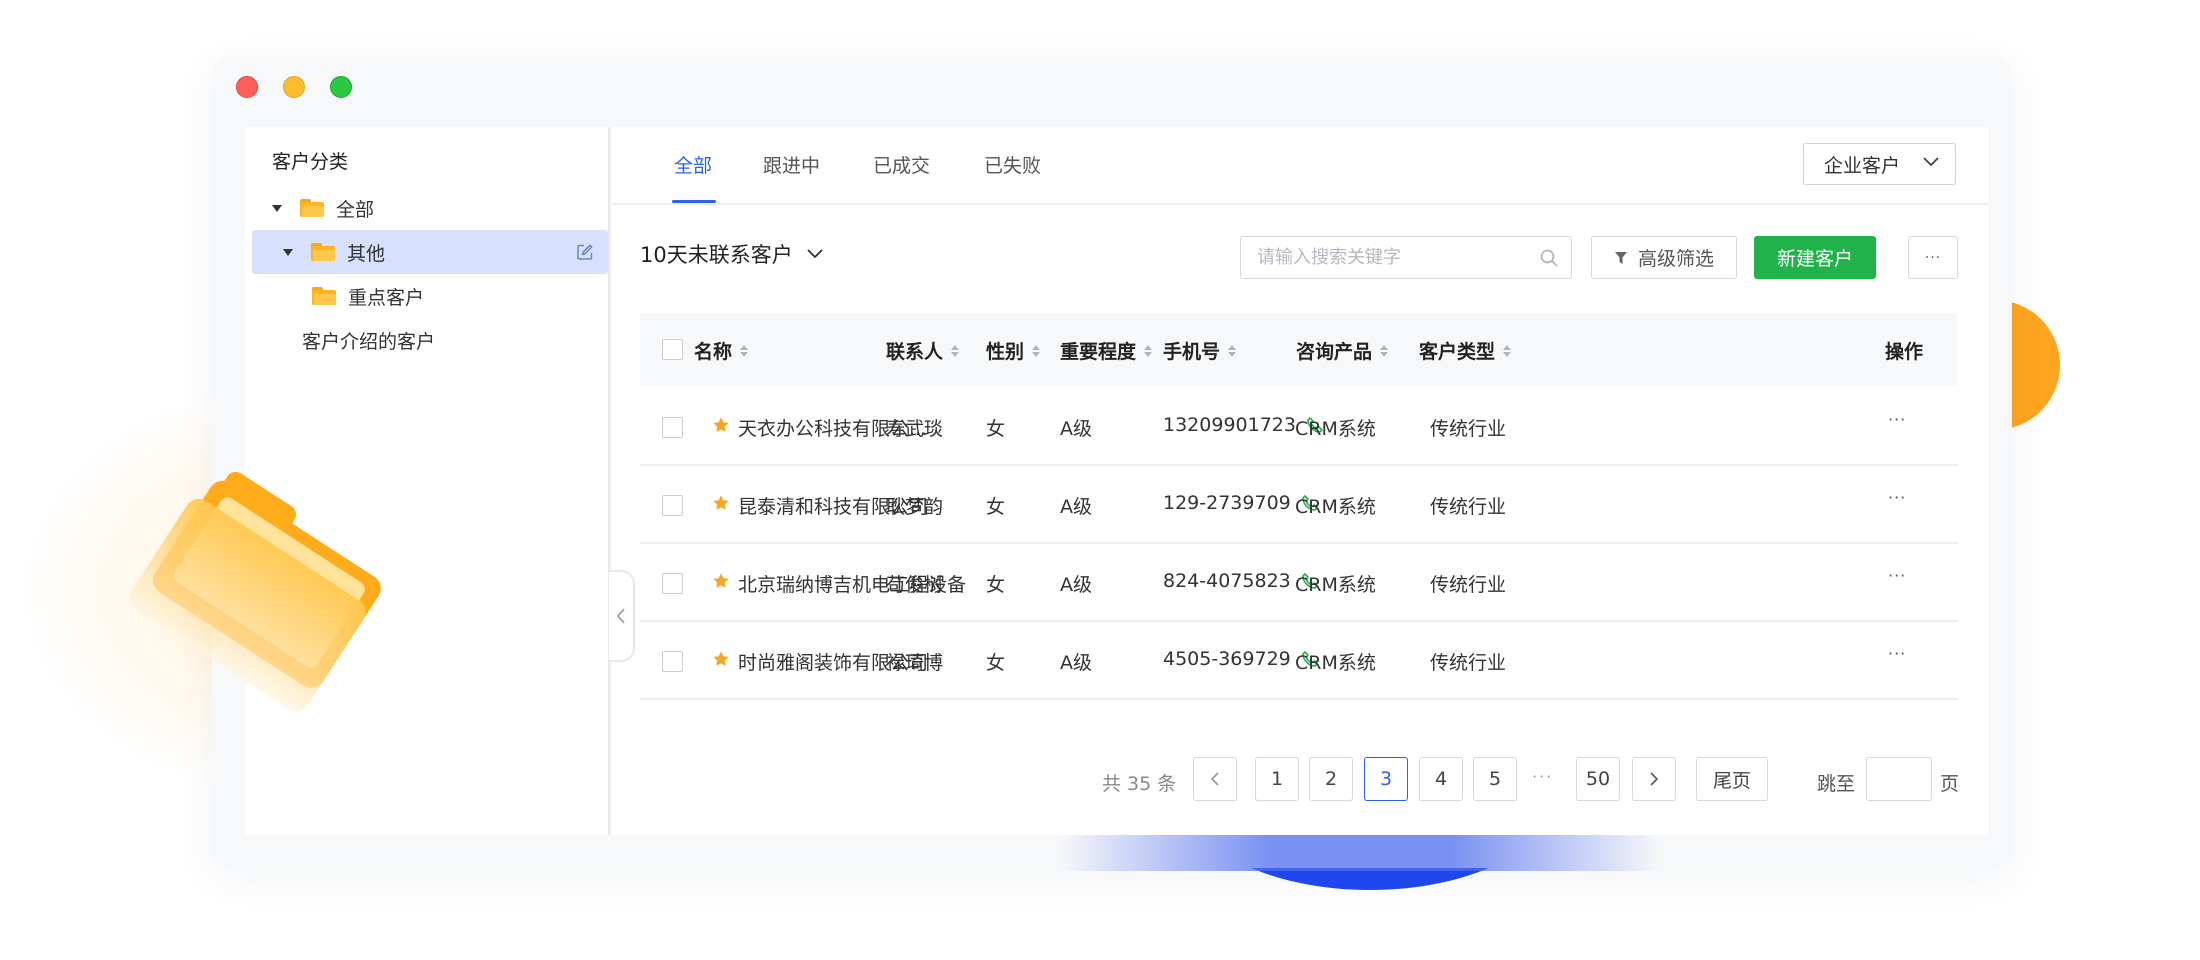 This screenshot has width=2200, height=960. Describe the element at coordinates (1862, 165) in the screenshot. I see `customer-type-value: 企业客户` at that location.